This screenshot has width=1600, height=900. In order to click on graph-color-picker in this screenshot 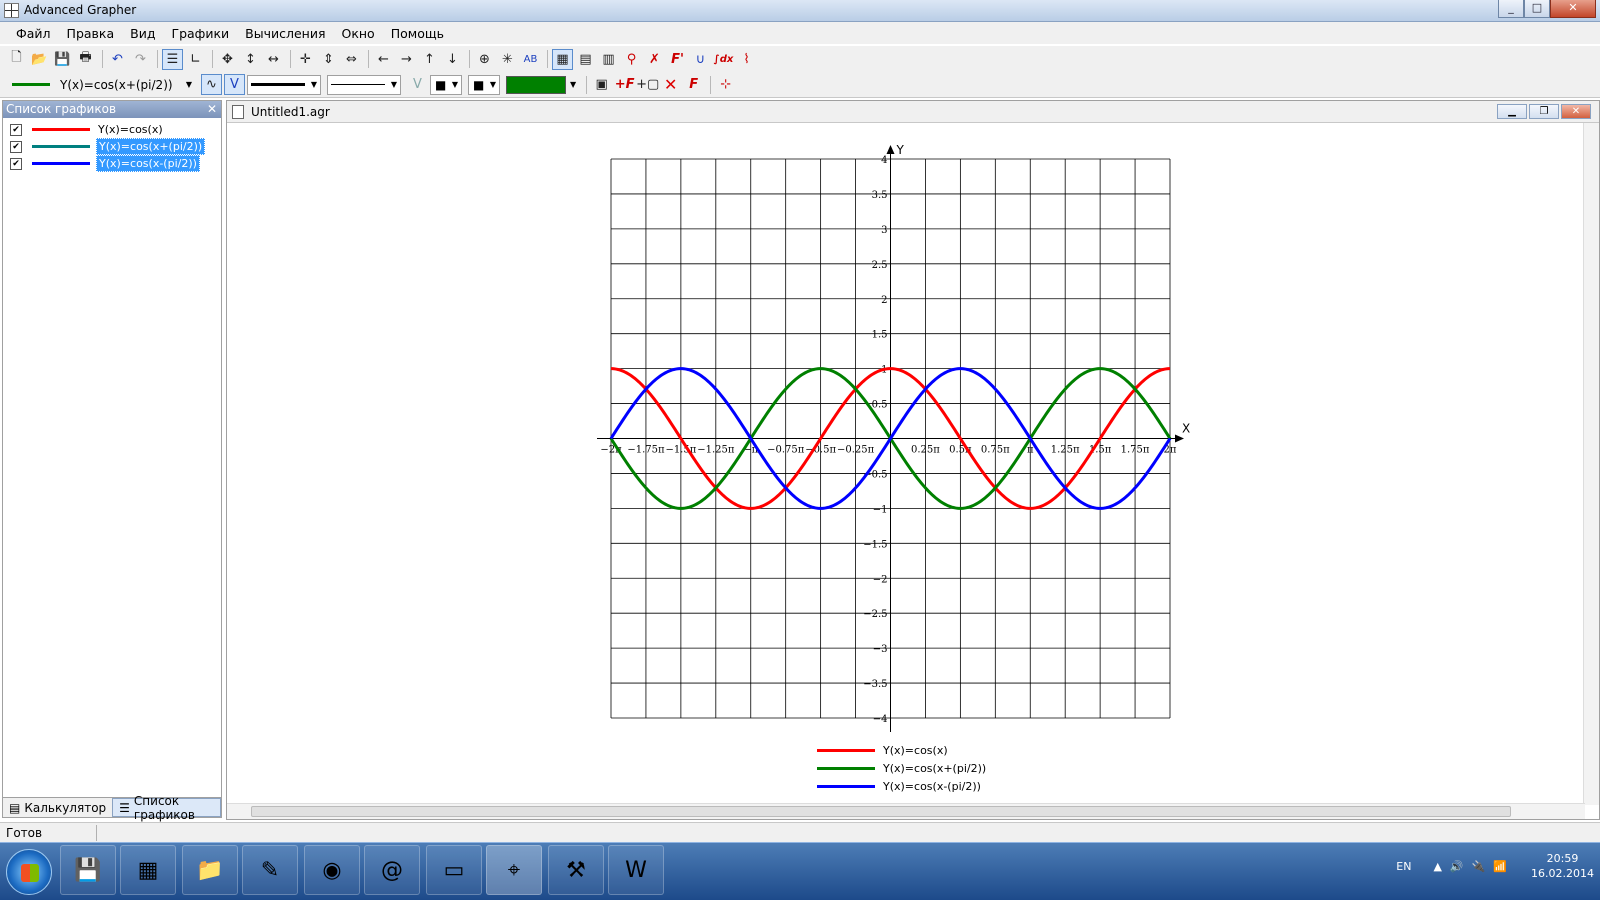, I will do `click(536, 84)`.